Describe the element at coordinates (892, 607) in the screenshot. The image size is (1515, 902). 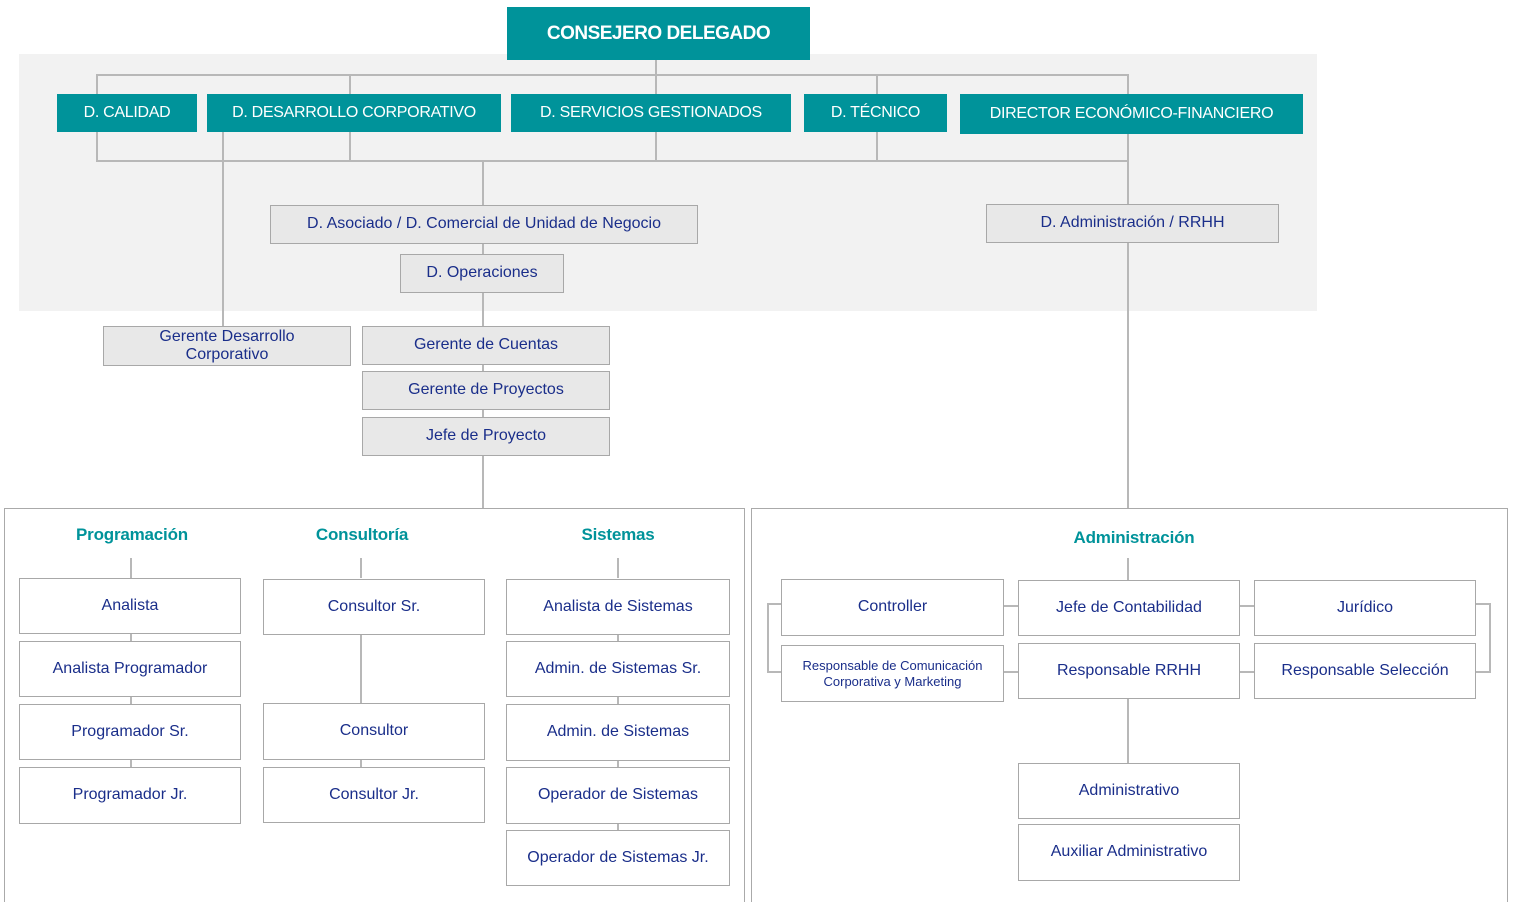
I see `controller-box: Controller` at that location.